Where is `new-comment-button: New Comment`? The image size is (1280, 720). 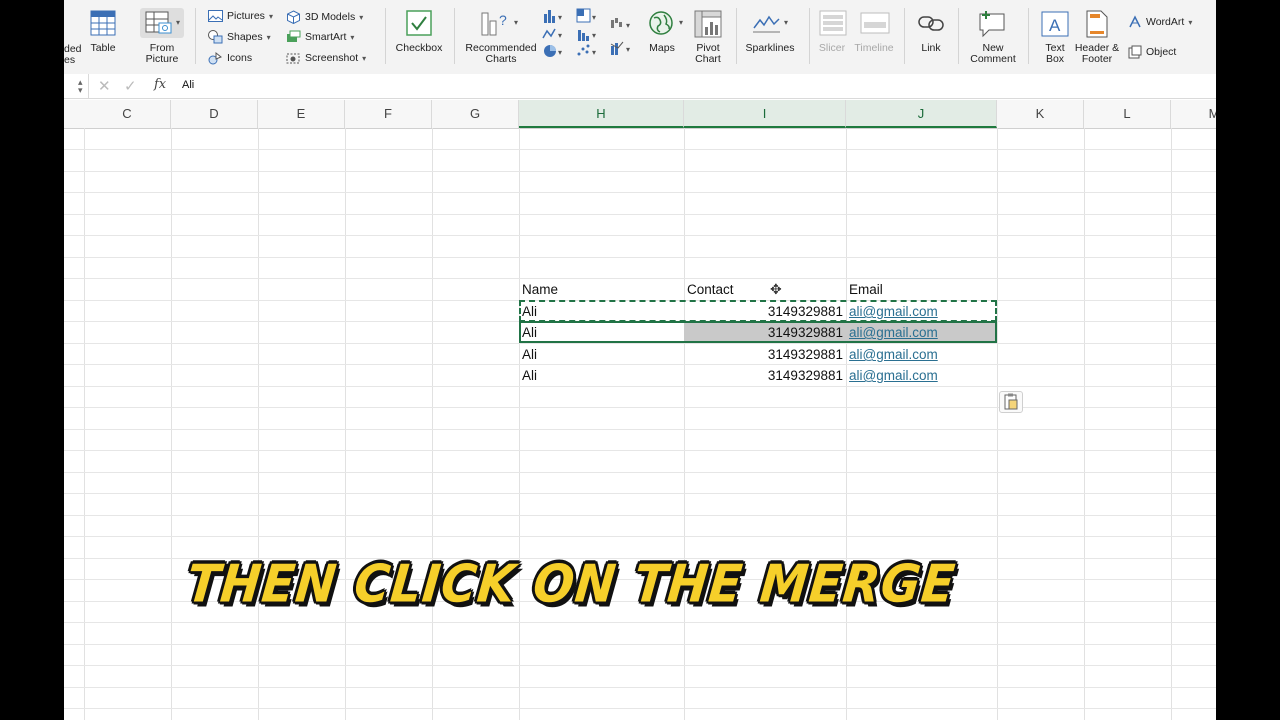 new-comment-button: New Comment is located at coordinates (993, 54).